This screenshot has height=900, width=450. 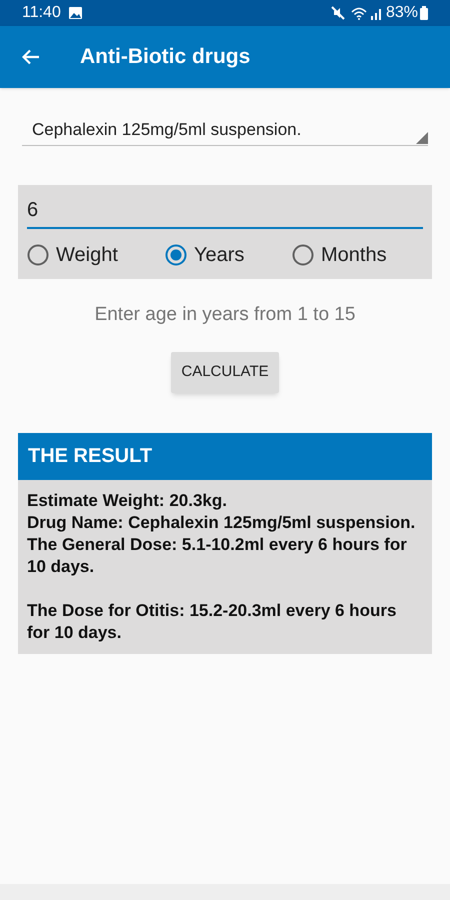 I want to click on battery-percent: 83%, so click(x=402, y=13).